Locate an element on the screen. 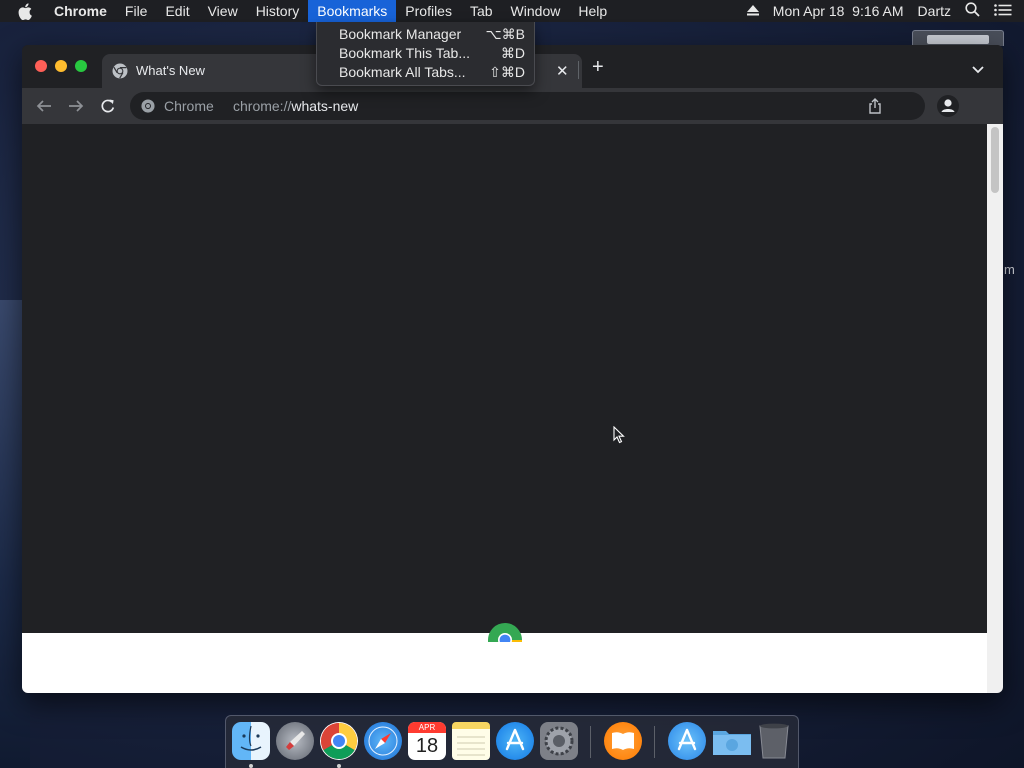 Image resolution: width=1024 pixels, height=768 pixels. downloads-folder-icon is located at coordinates (731, 741).